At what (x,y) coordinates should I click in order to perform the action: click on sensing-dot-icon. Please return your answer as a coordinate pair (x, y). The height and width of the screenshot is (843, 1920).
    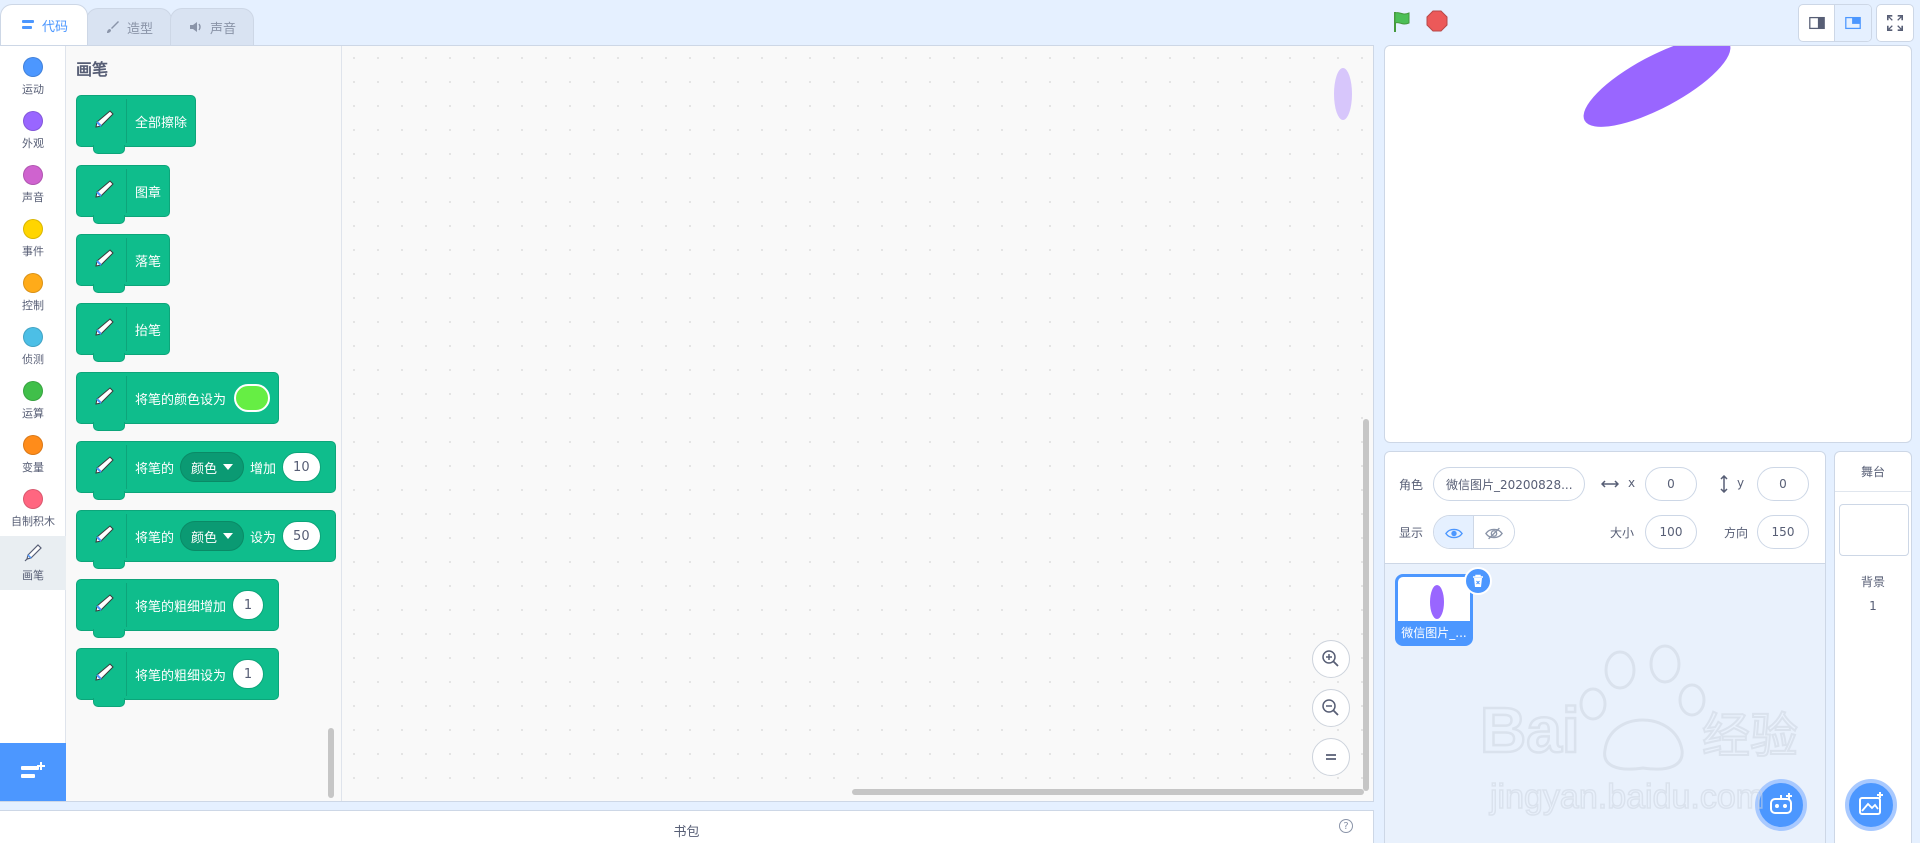
    Looking at the image, I should click on (33, 337).